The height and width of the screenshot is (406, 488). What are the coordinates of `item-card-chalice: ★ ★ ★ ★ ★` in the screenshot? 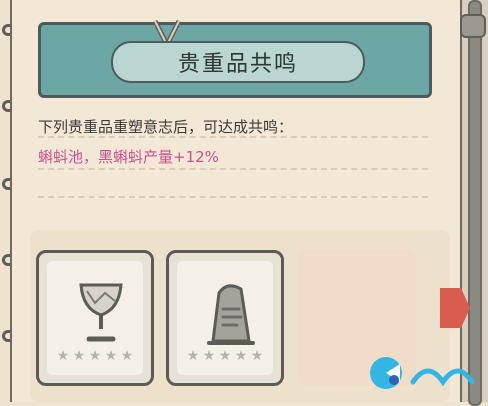 It's located at (95, 318).